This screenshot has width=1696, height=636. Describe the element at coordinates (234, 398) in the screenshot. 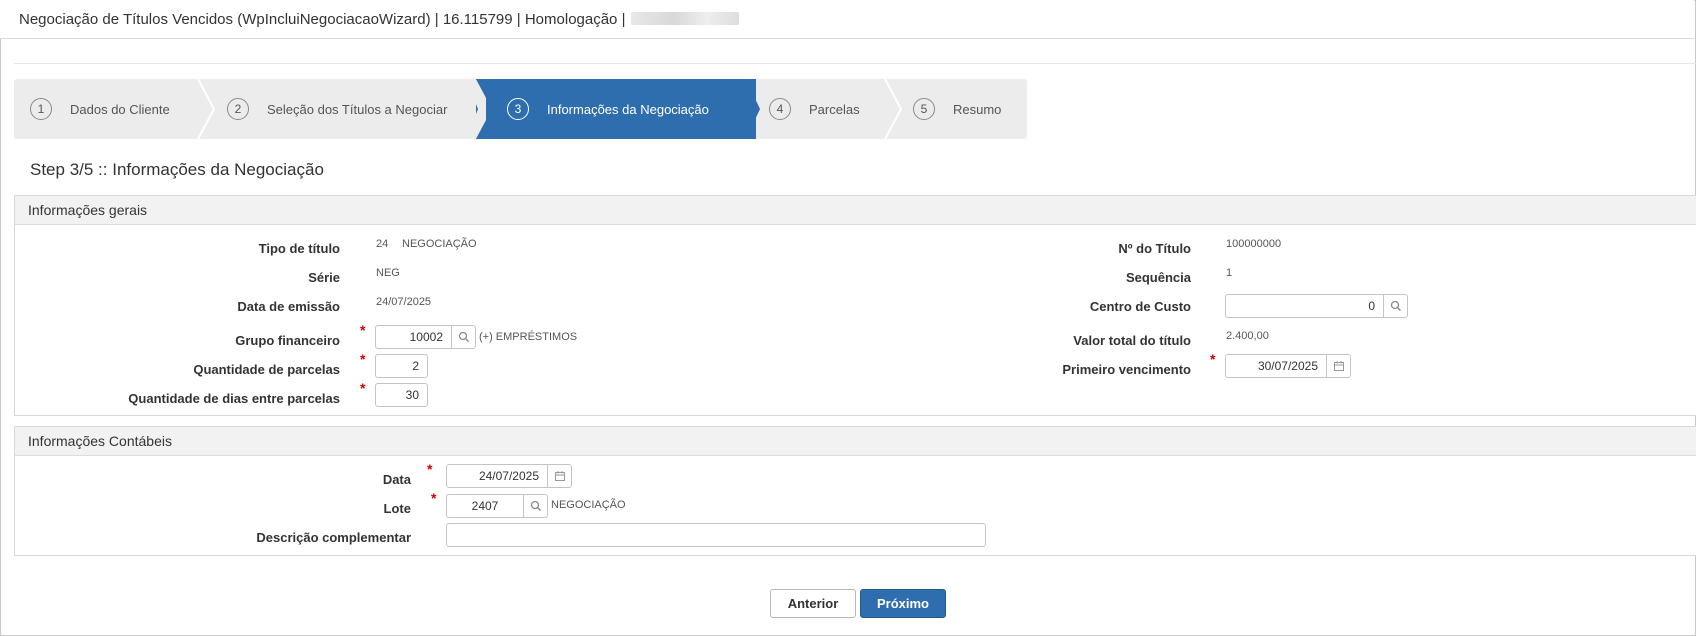

I see `label-qtd-dias: Quantidade de dias entre parcelas` at that location.